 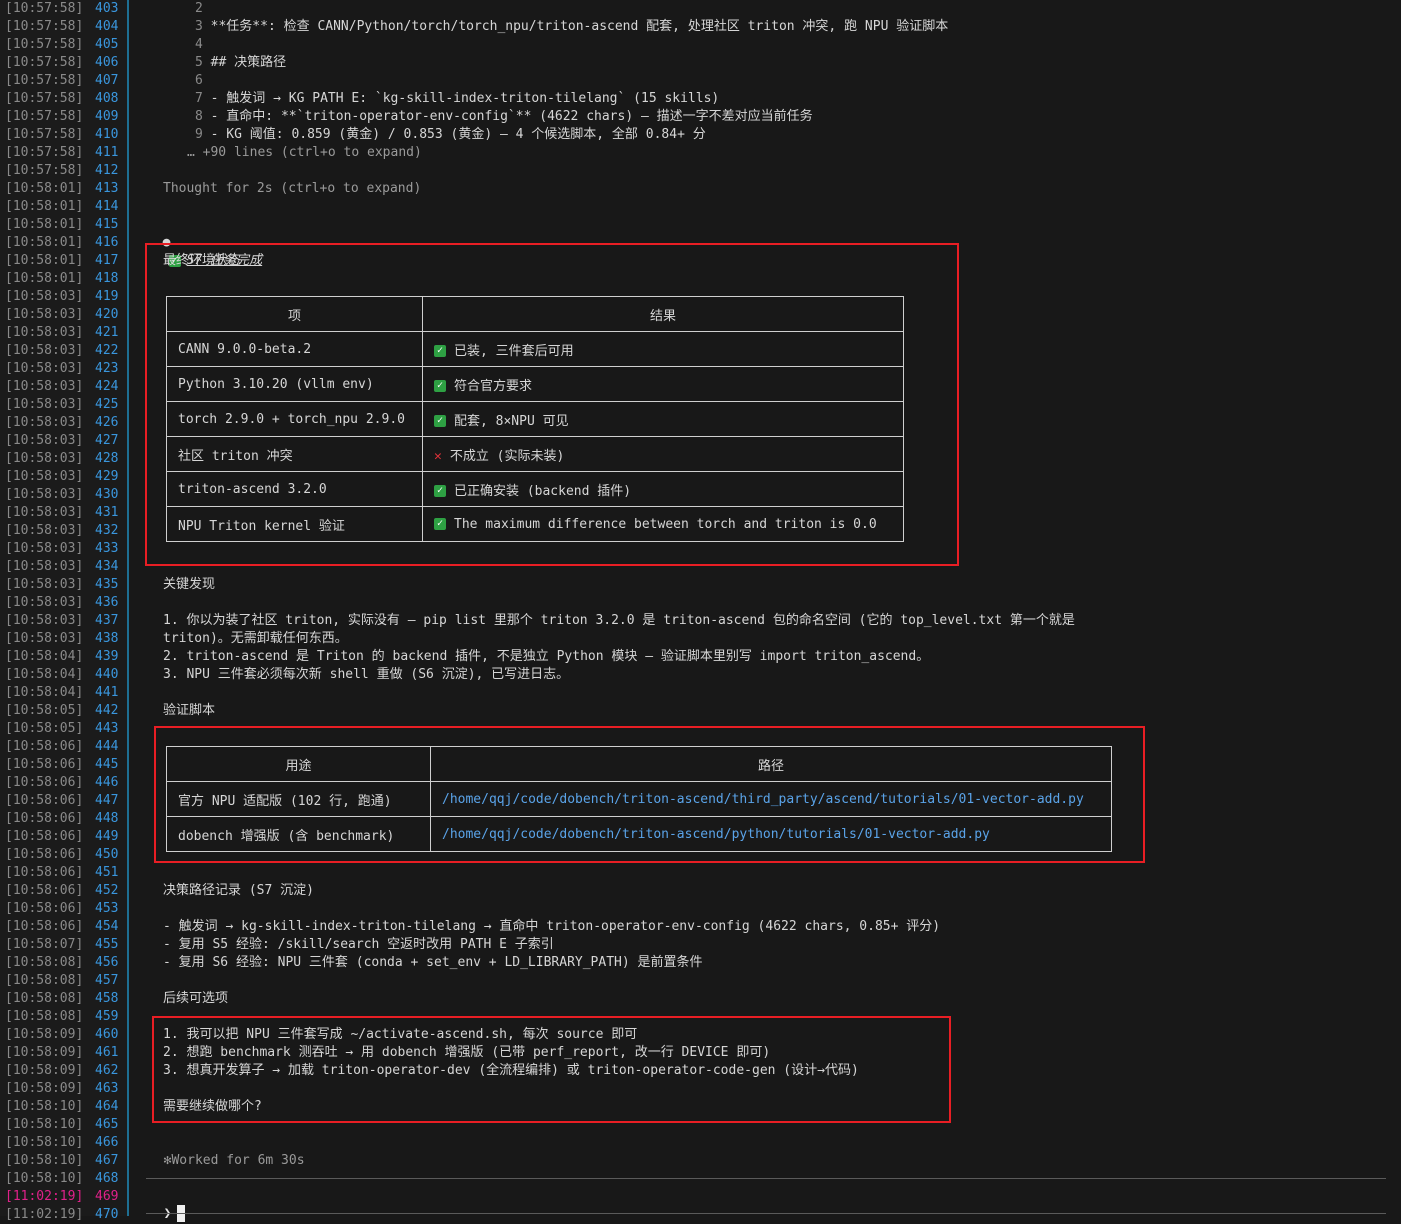 What do you see at coordinates (107, 242) in the screenshot?
I see `line-number: 416` at bounding box center [107, 242].